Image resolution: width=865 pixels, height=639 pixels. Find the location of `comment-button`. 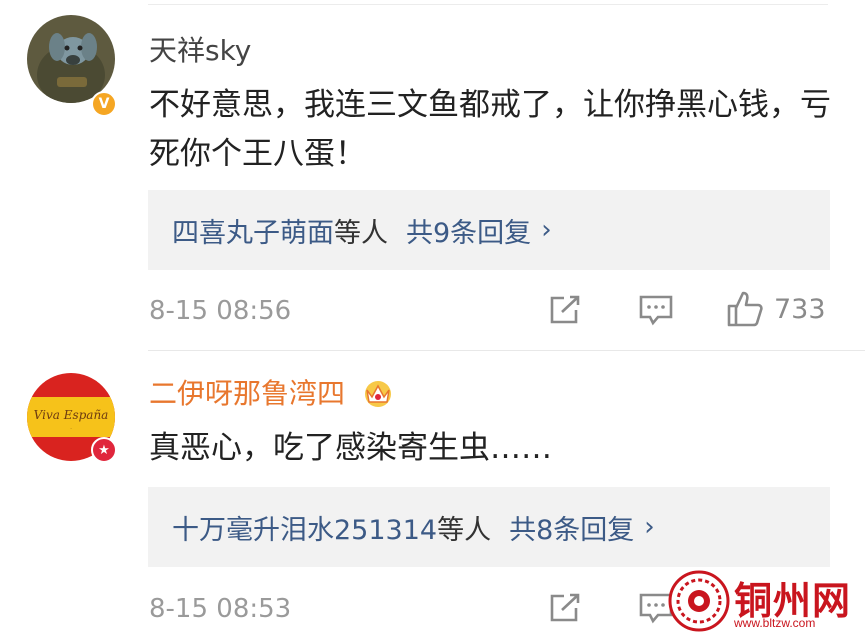

comment-button is located at coordinates (656, 310).